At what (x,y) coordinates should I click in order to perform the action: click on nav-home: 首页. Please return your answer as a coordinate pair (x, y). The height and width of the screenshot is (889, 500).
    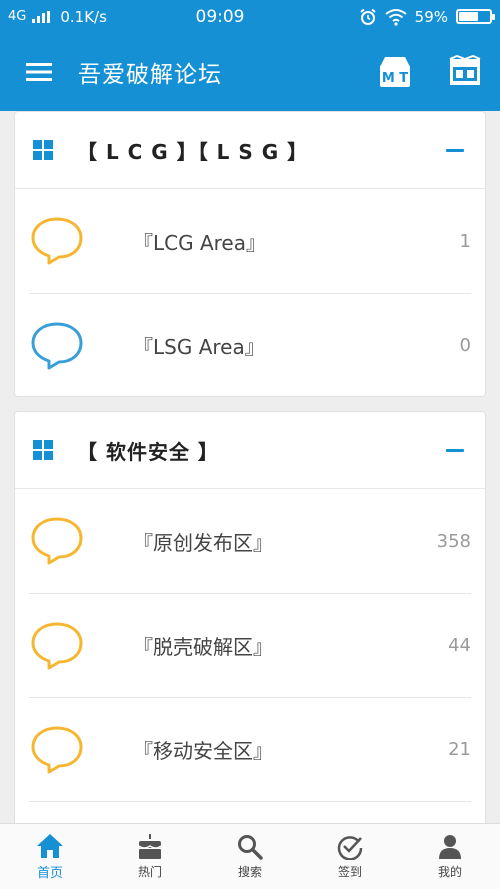
    Looking at the image, I should click on (50, 856).